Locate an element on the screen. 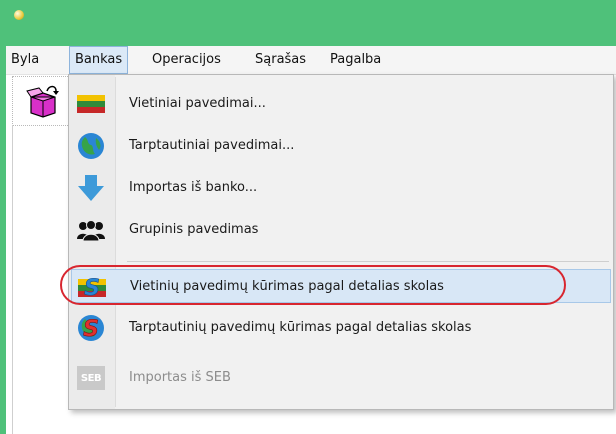  toolbar is located at coordinates (40, 101).